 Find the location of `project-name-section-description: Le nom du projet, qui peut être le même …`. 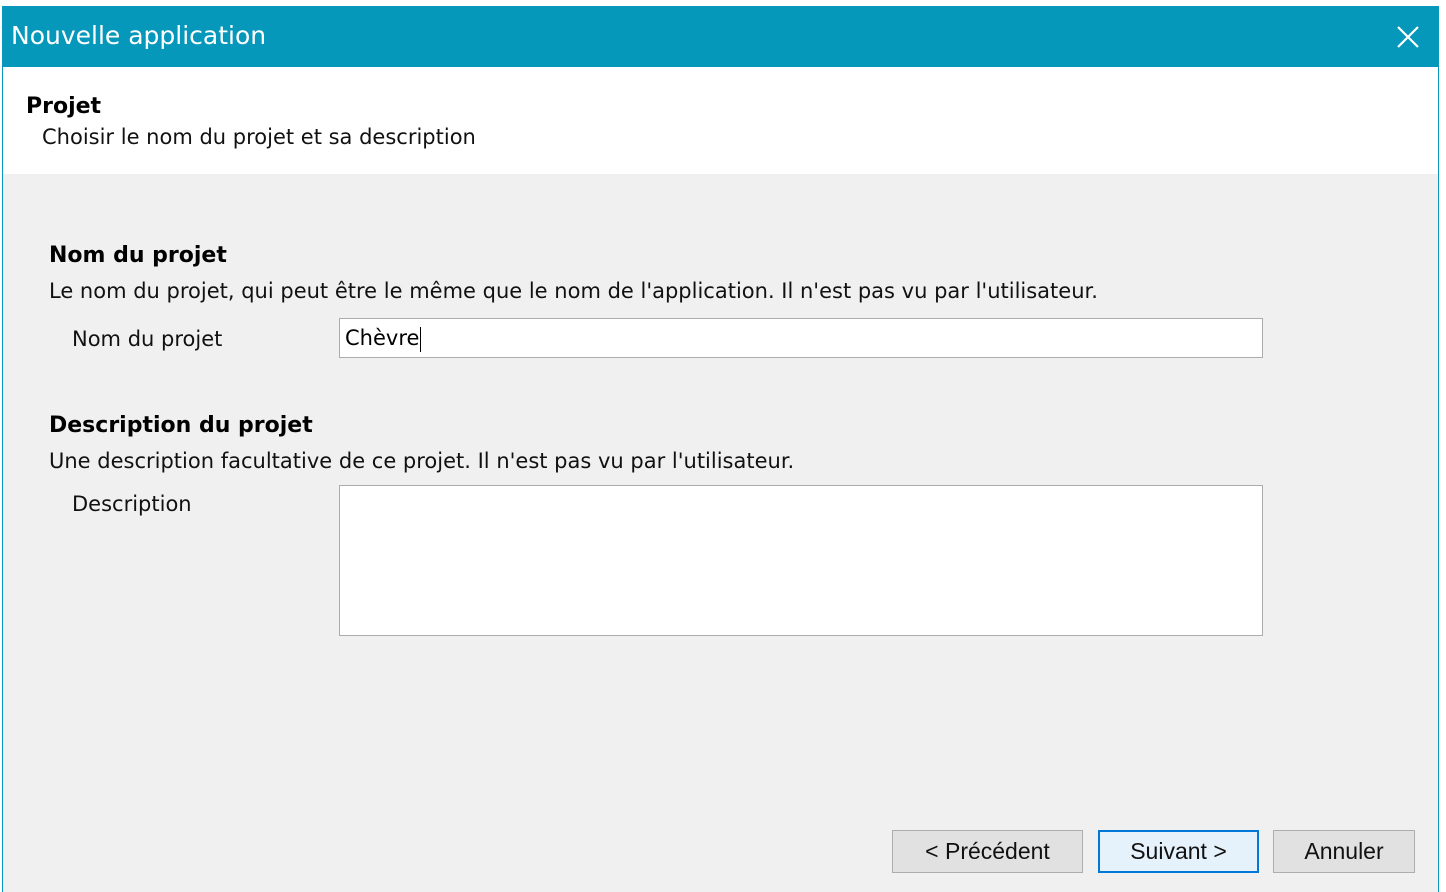

project-name-section-description: Le nom du projet, qui peut être le même … is located at coordinates (573, 291).